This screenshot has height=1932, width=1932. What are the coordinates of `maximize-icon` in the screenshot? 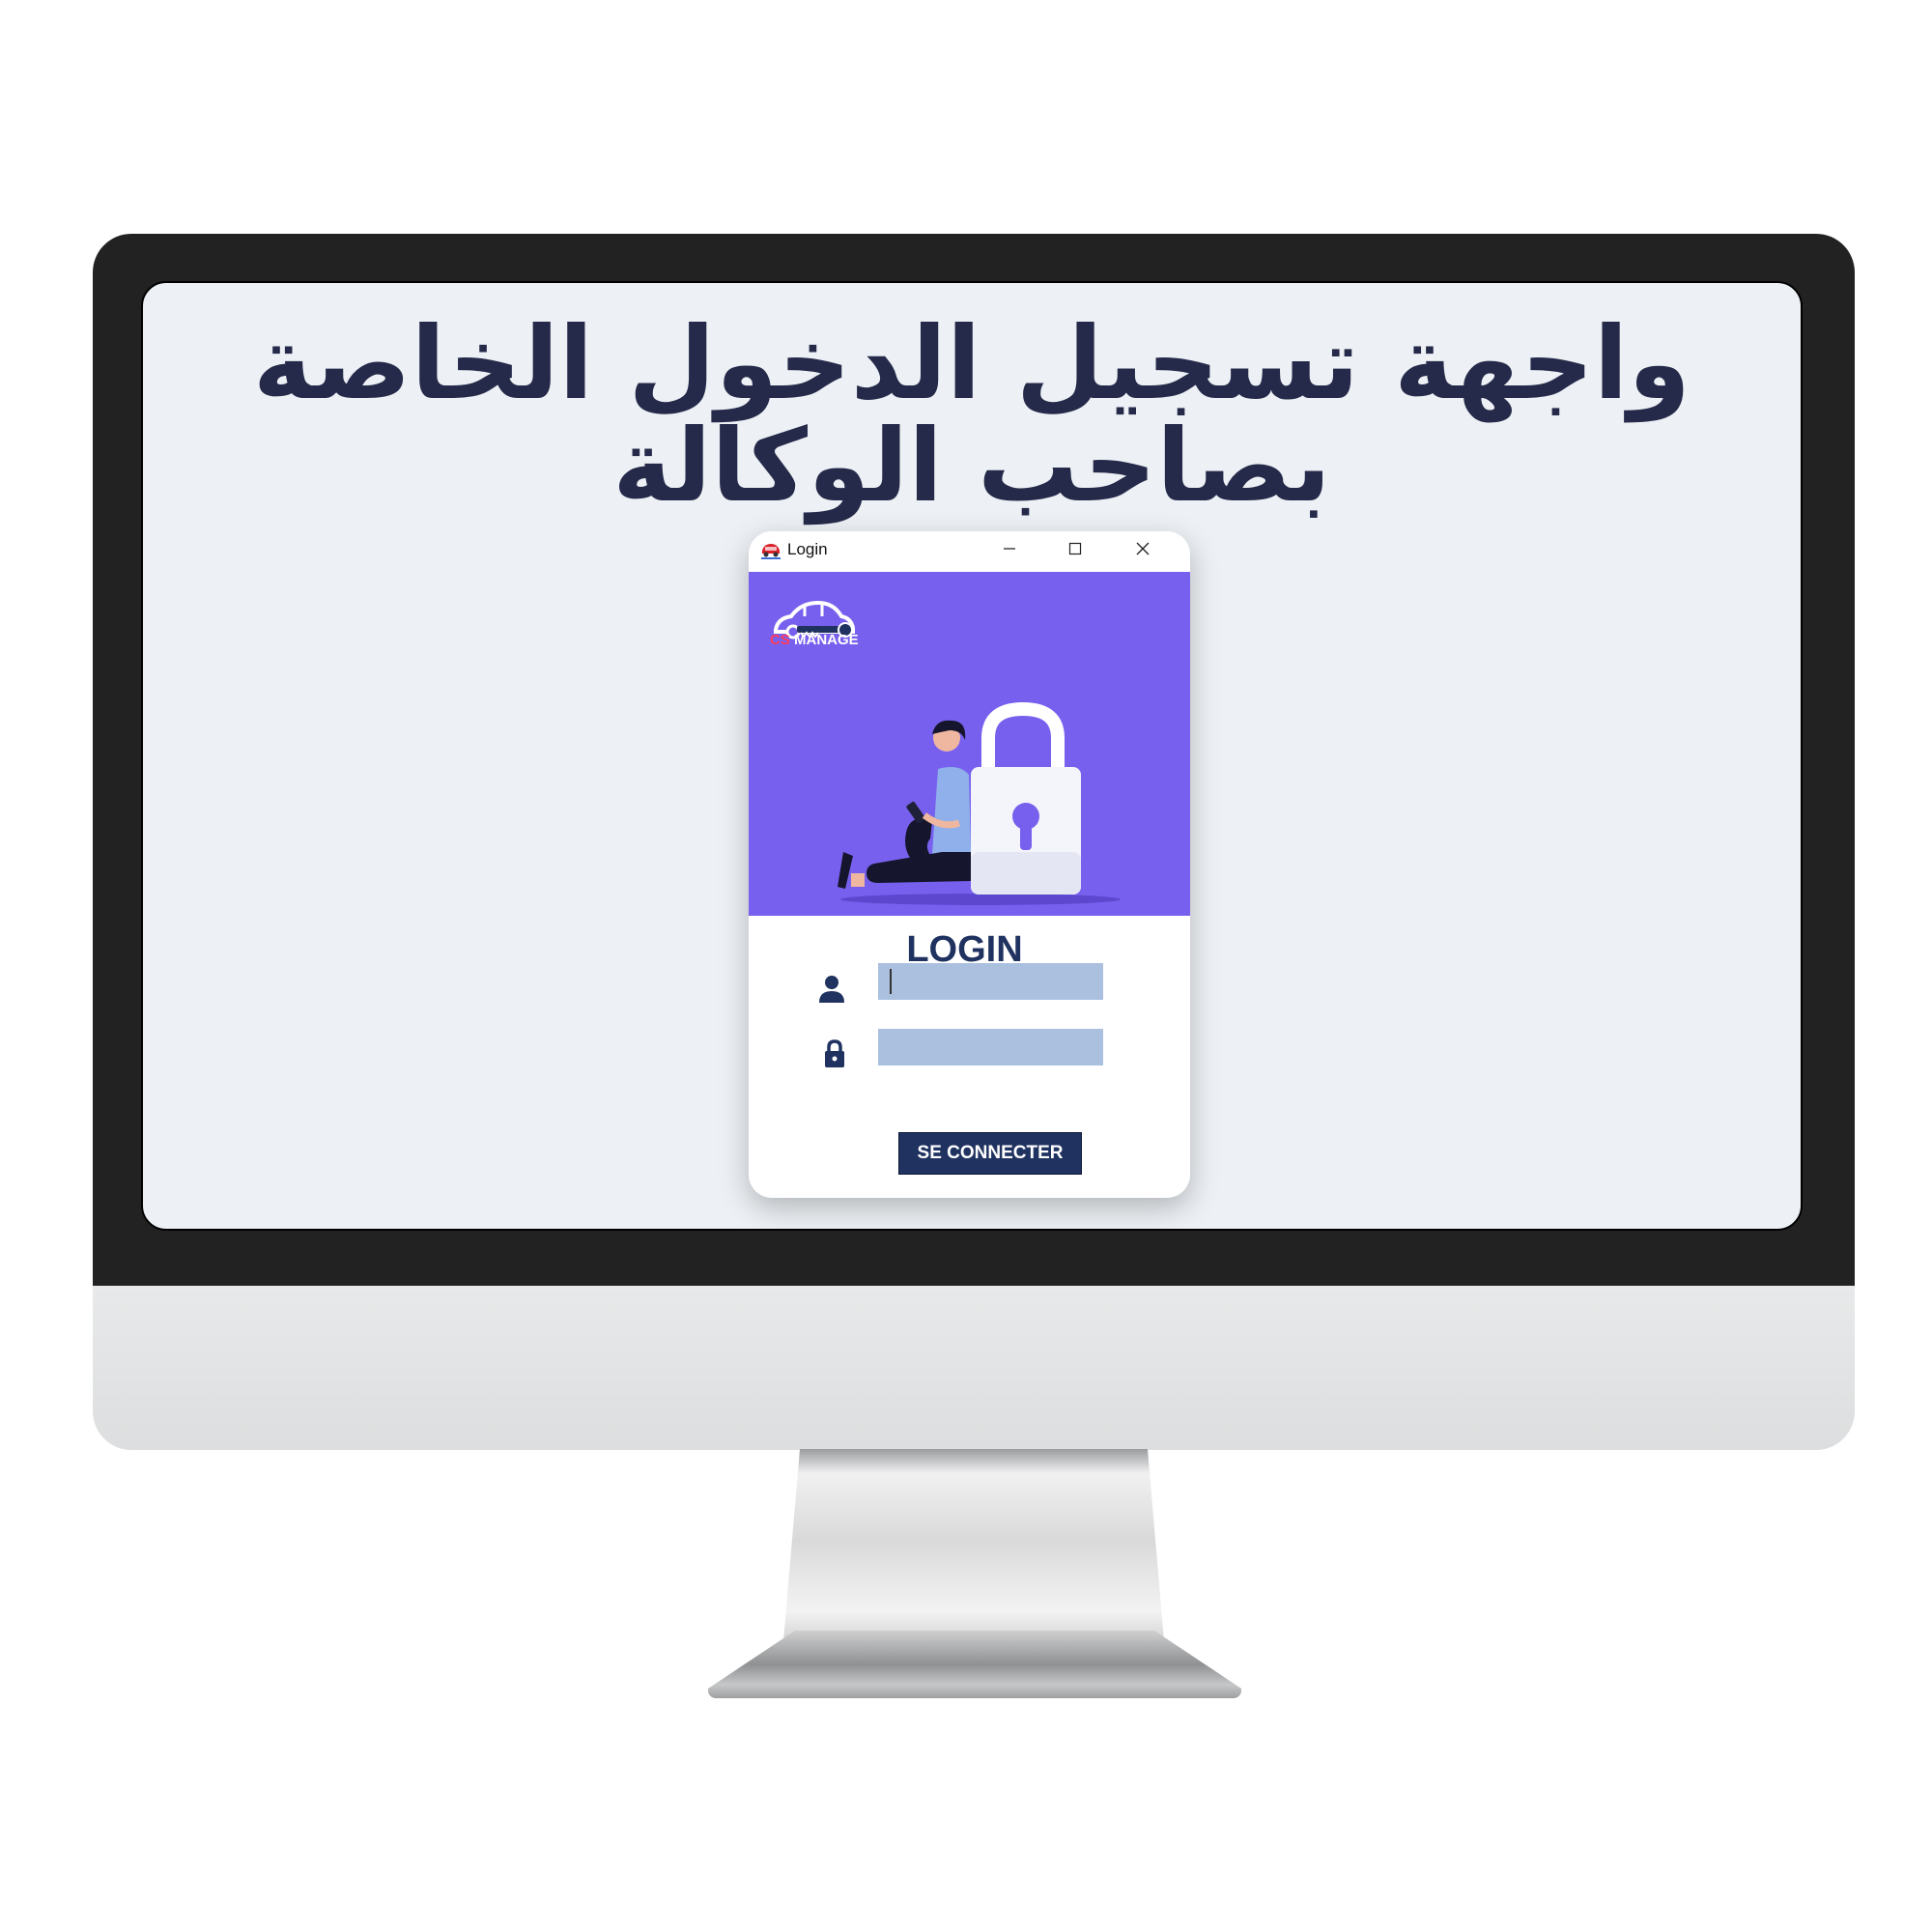 It's located at (1075, 548).